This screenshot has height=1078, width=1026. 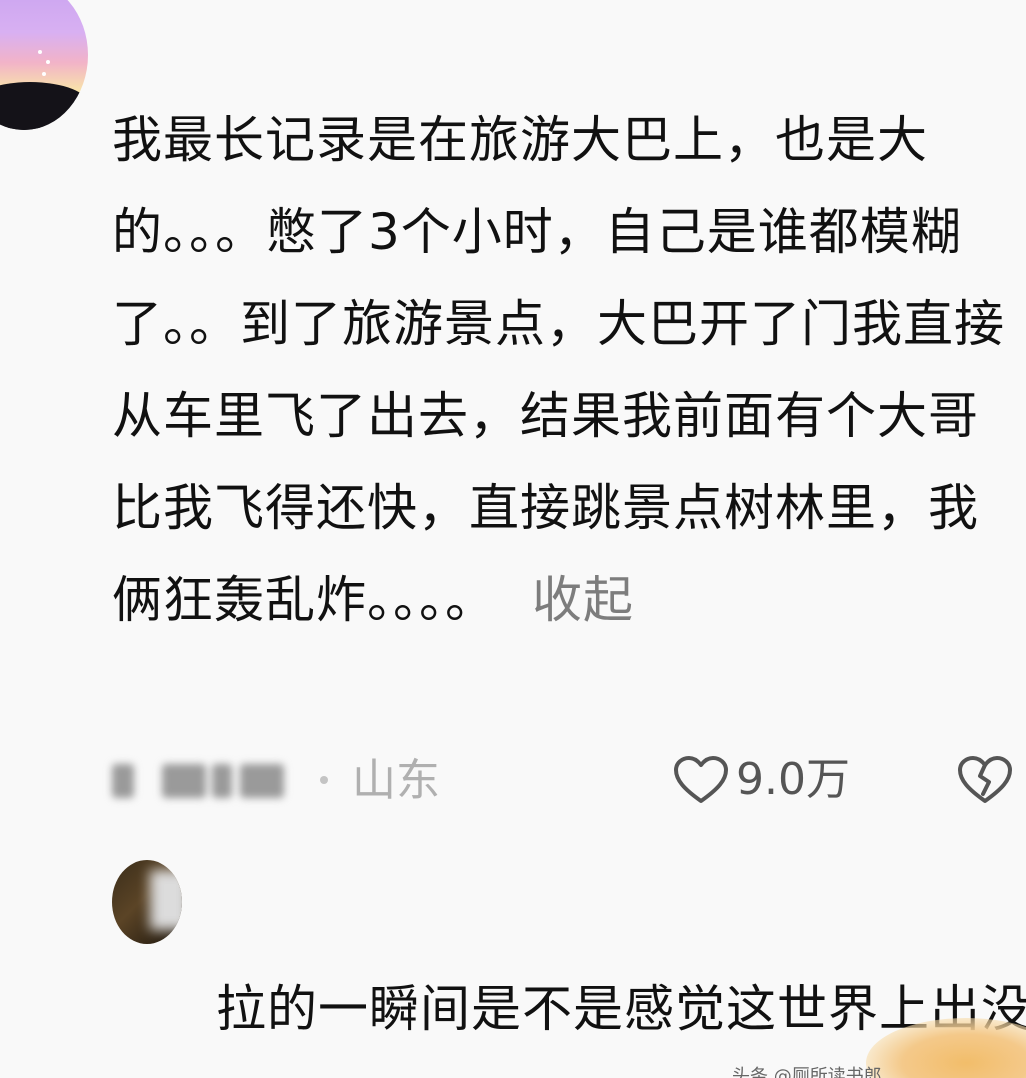 I want to click on like-count: 9.0万, so click(x=793, y=779).